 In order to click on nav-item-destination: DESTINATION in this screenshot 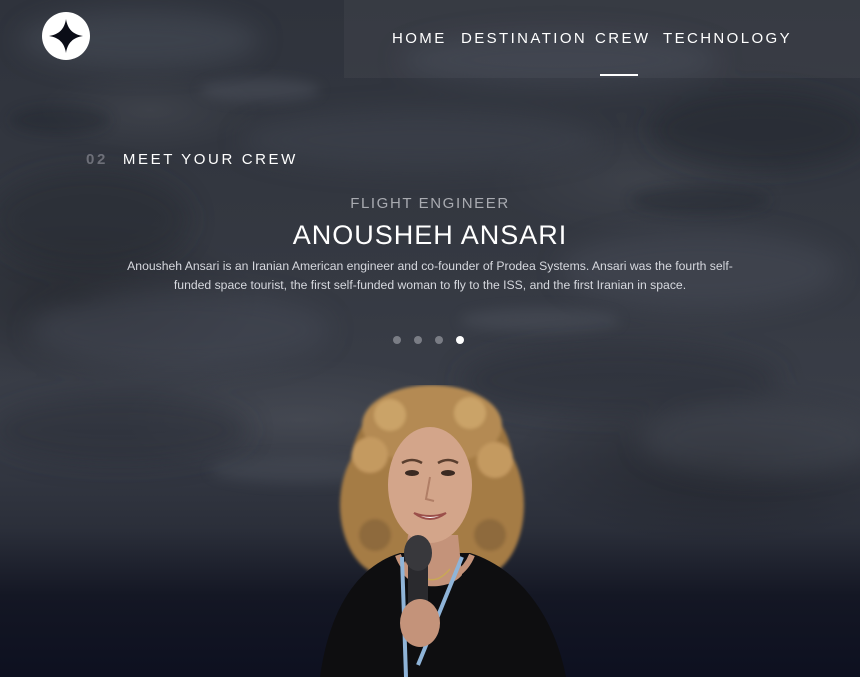, I will do `click(524, 38)`.